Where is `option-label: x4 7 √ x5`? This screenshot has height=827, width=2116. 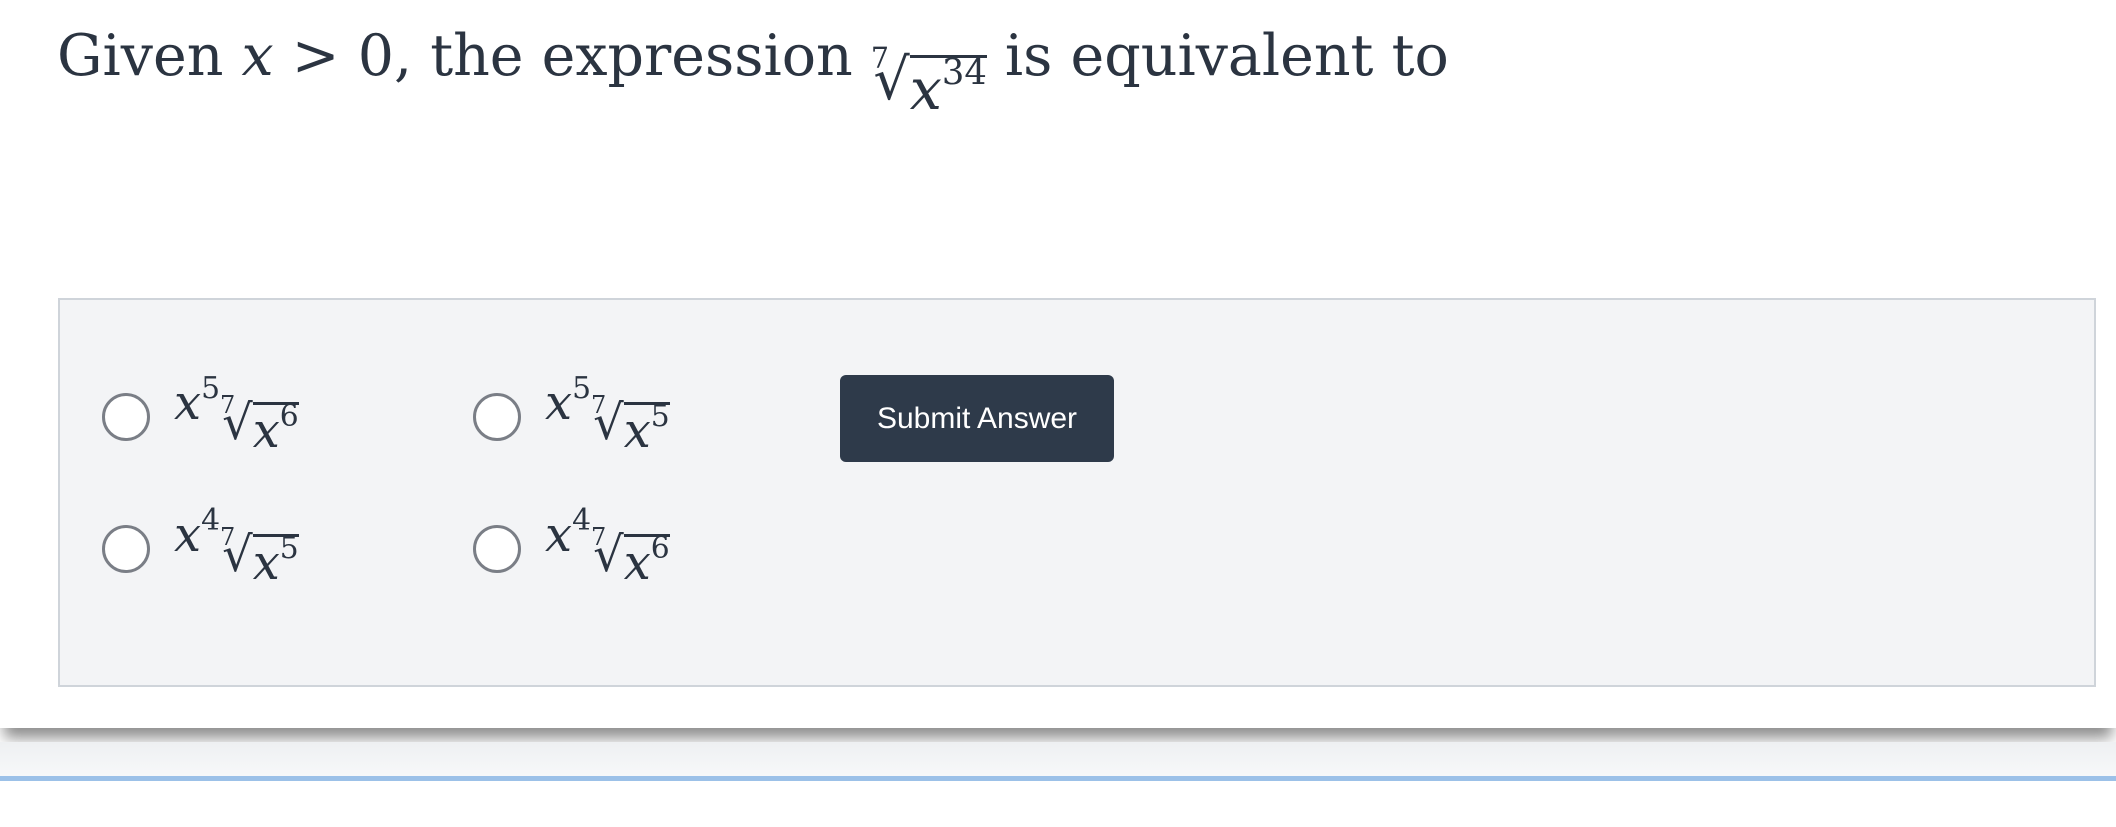
option-label: x4 7 √ x5 is located at coordinates (236, 546).